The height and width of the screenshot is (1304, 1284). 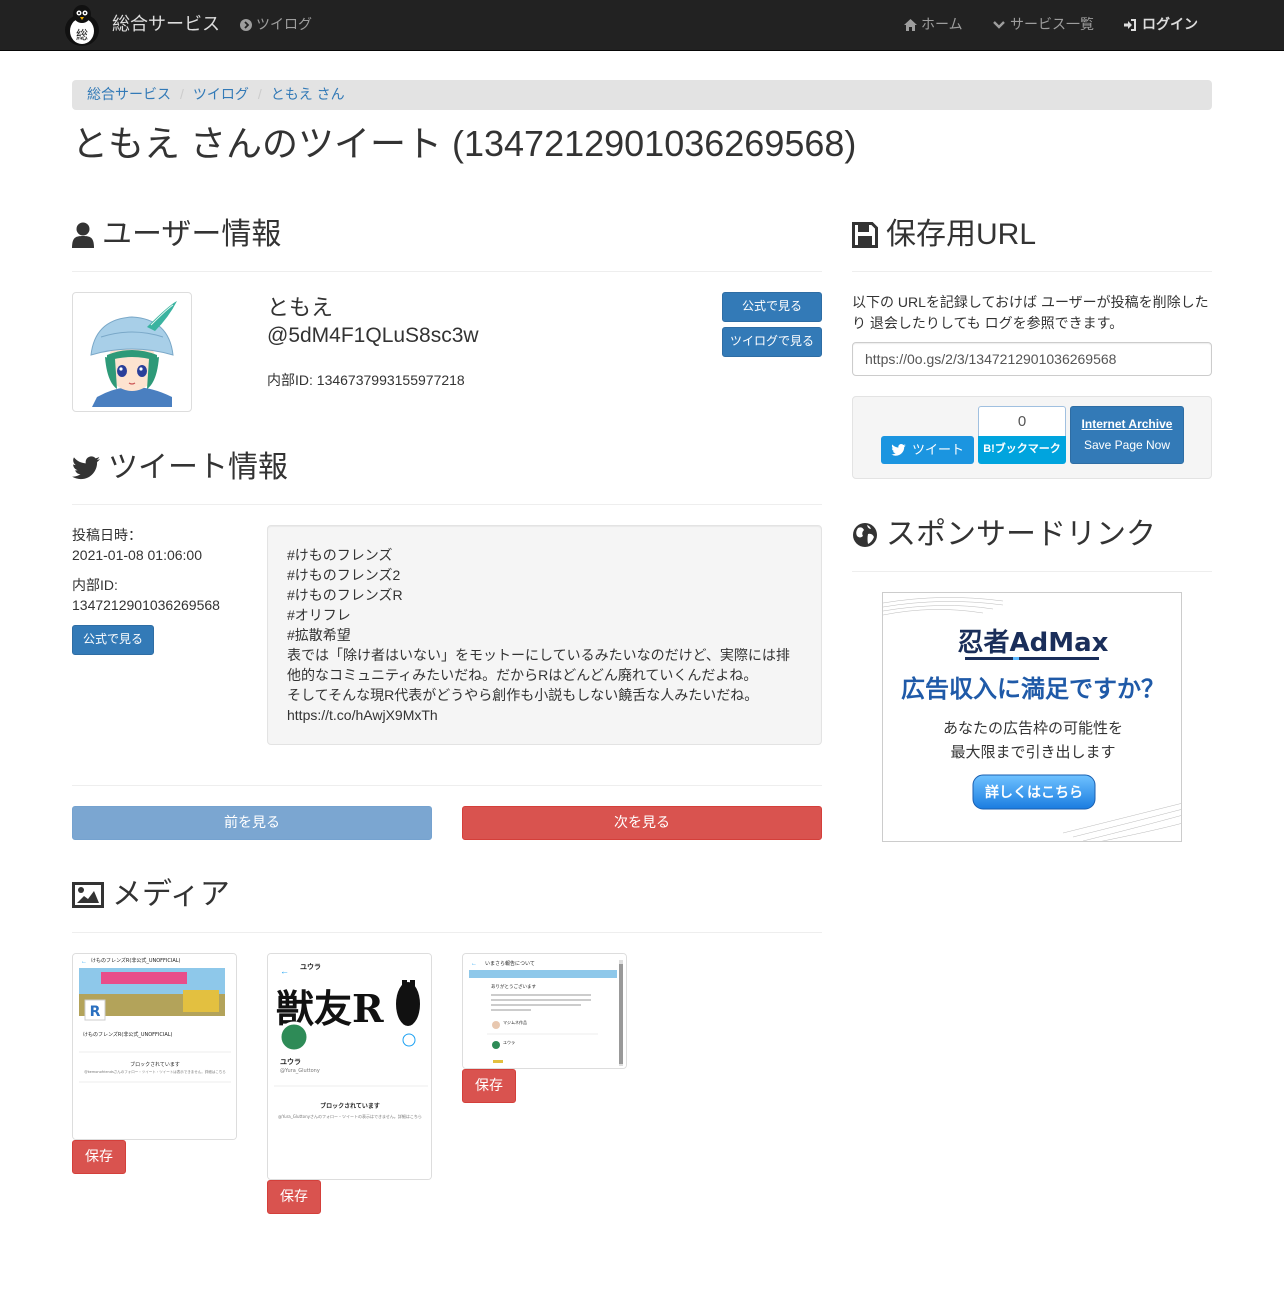 What do you see at coordinates (136, 960) in the screenshot?
I see `thumb1-title: けものフレンズR(非公式_UNOFFICIAL)` at bounding box center [136, 960].